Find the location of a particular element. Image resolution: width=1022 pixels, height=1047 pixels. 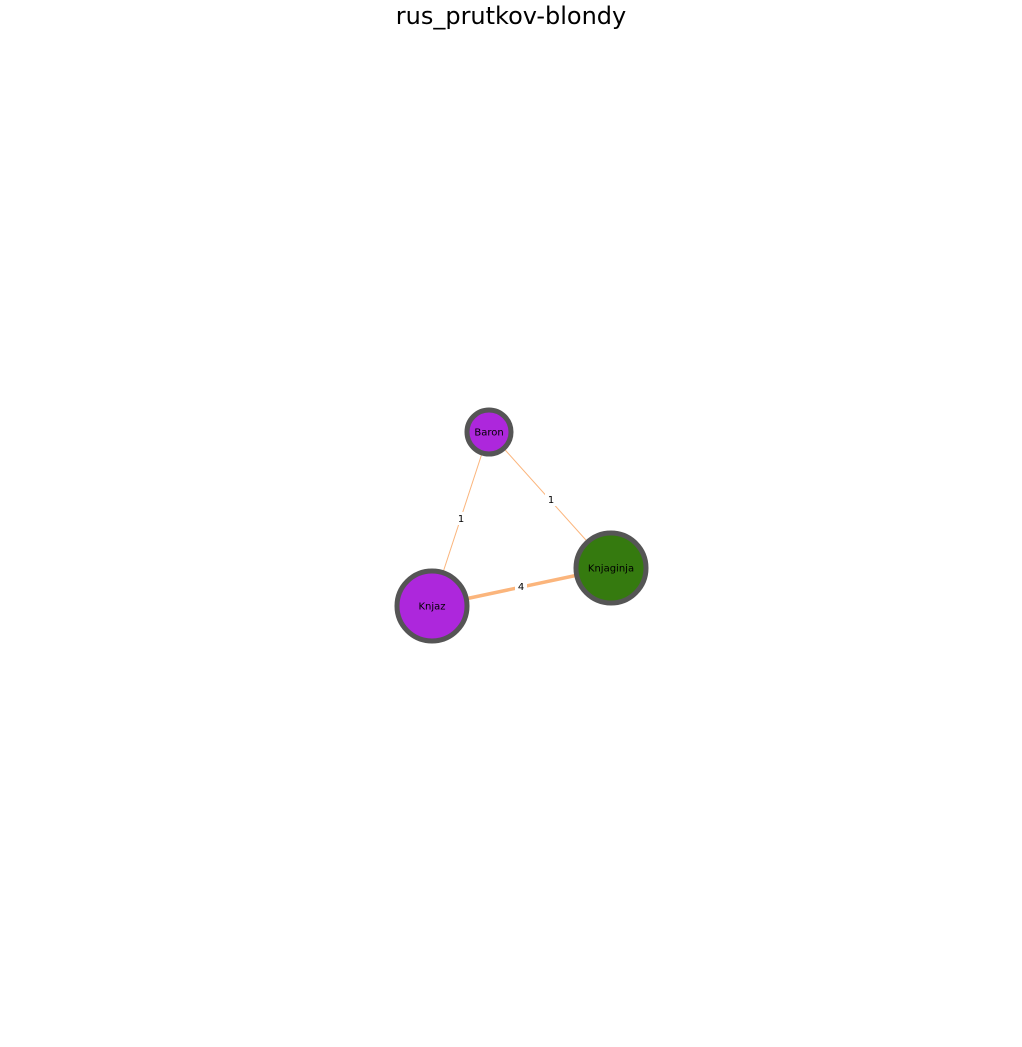

edge-label-baron-knjaginja: 1 is located at coordinates (551, 500).